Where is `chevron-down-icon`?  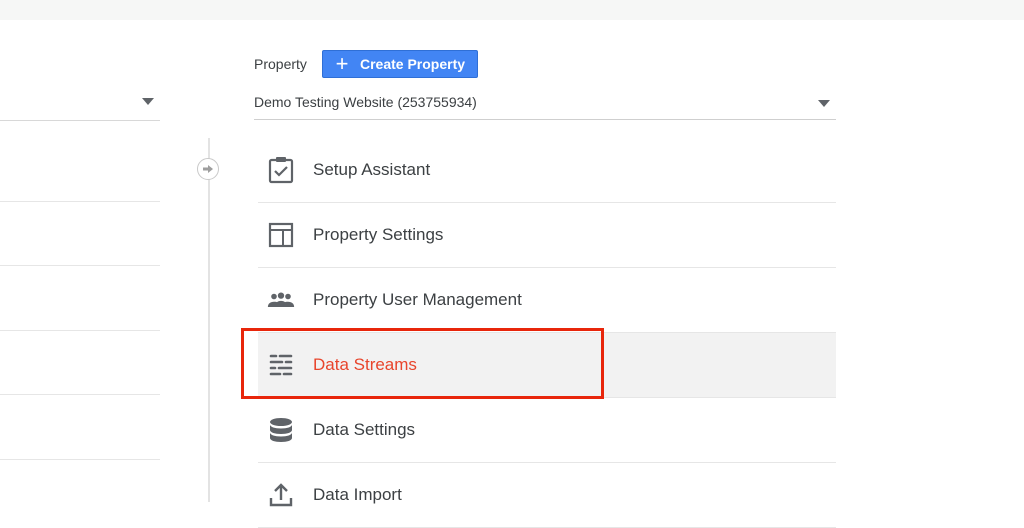
chevron-down-icon is located at coordinates (824, 103).